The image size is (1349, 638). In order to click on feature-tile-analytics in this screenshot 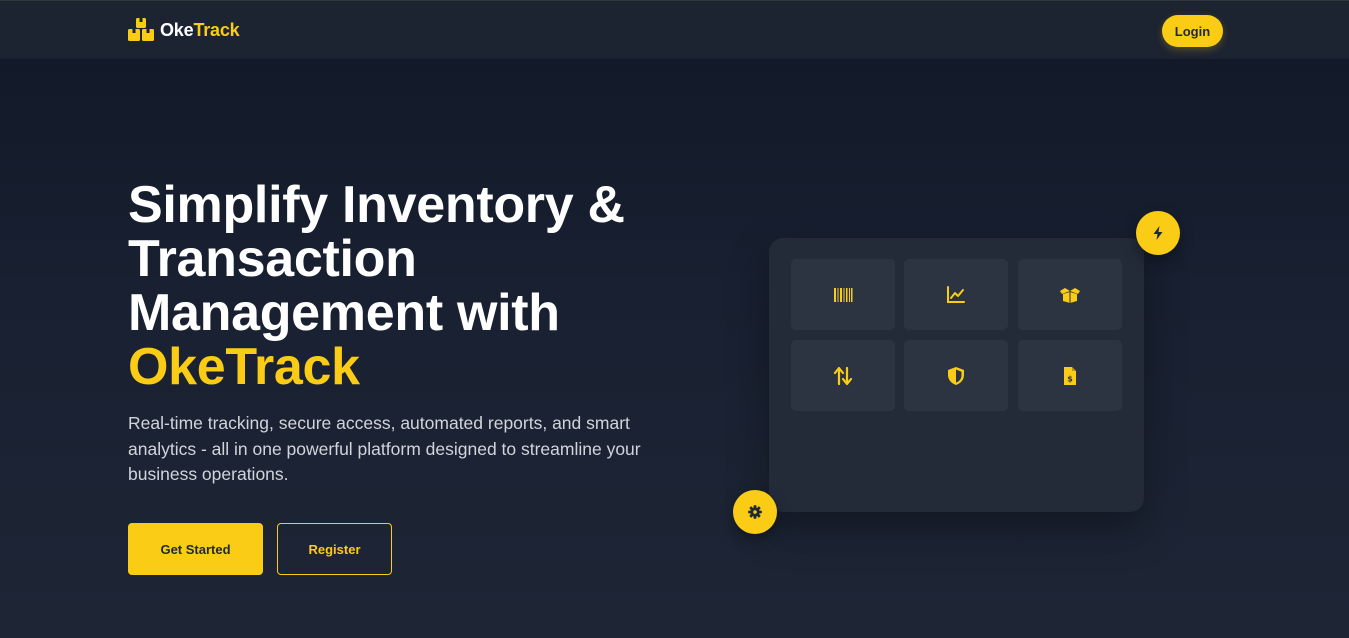, I will do `click(956, 294)`.